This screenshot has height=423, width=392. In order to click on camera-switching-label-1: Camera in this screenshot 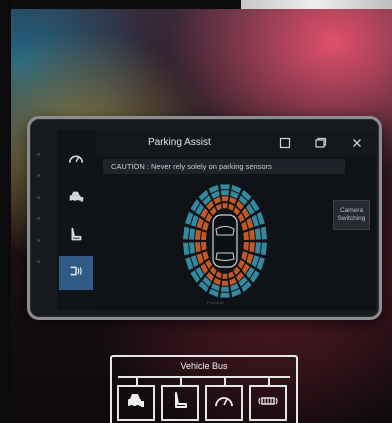, I will do `click(351, 210)`.